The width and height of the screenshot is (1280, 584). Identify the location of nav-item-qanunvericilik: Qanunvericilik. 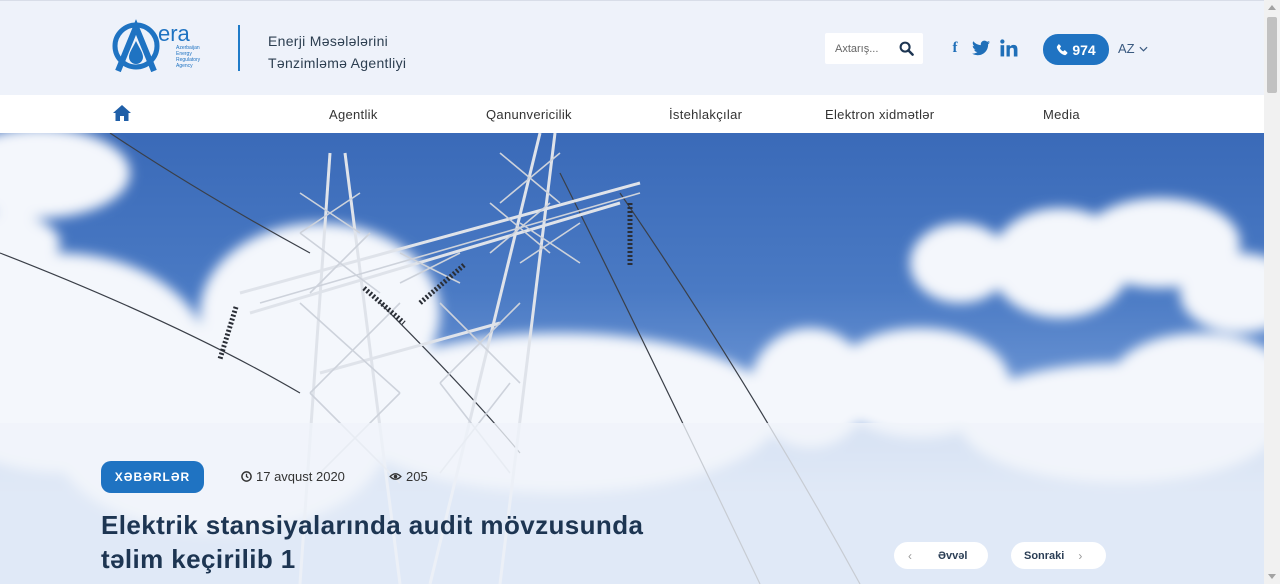
(529, 114).